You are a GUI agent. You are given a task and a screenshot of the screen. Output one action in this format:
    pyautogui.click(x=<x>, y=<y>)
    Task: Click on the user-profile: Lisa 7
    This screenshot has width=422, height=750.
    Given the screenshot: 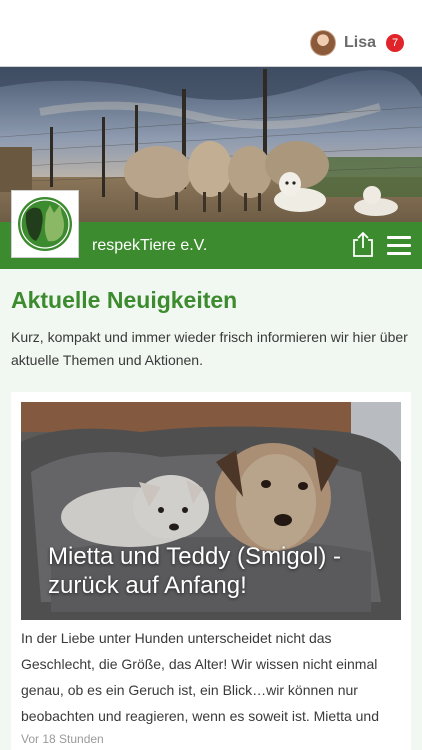 What is the action you would take?
    pyautogui.click(x=356, y=43)
    